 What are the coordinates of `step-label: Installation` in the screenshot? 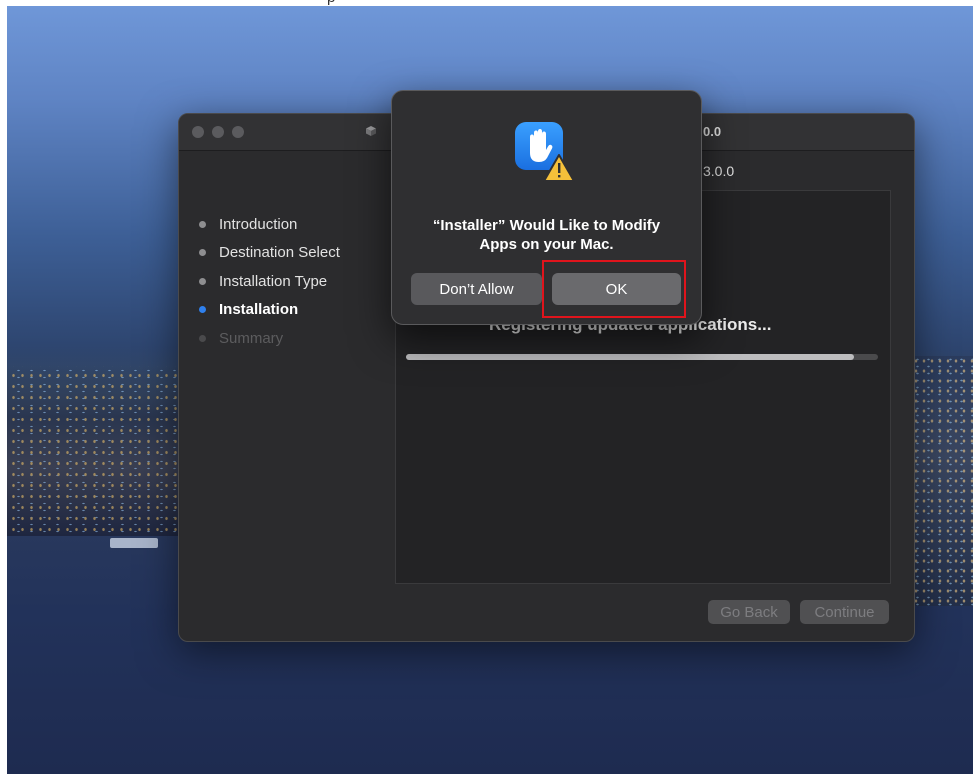 It's located at (259, 310).